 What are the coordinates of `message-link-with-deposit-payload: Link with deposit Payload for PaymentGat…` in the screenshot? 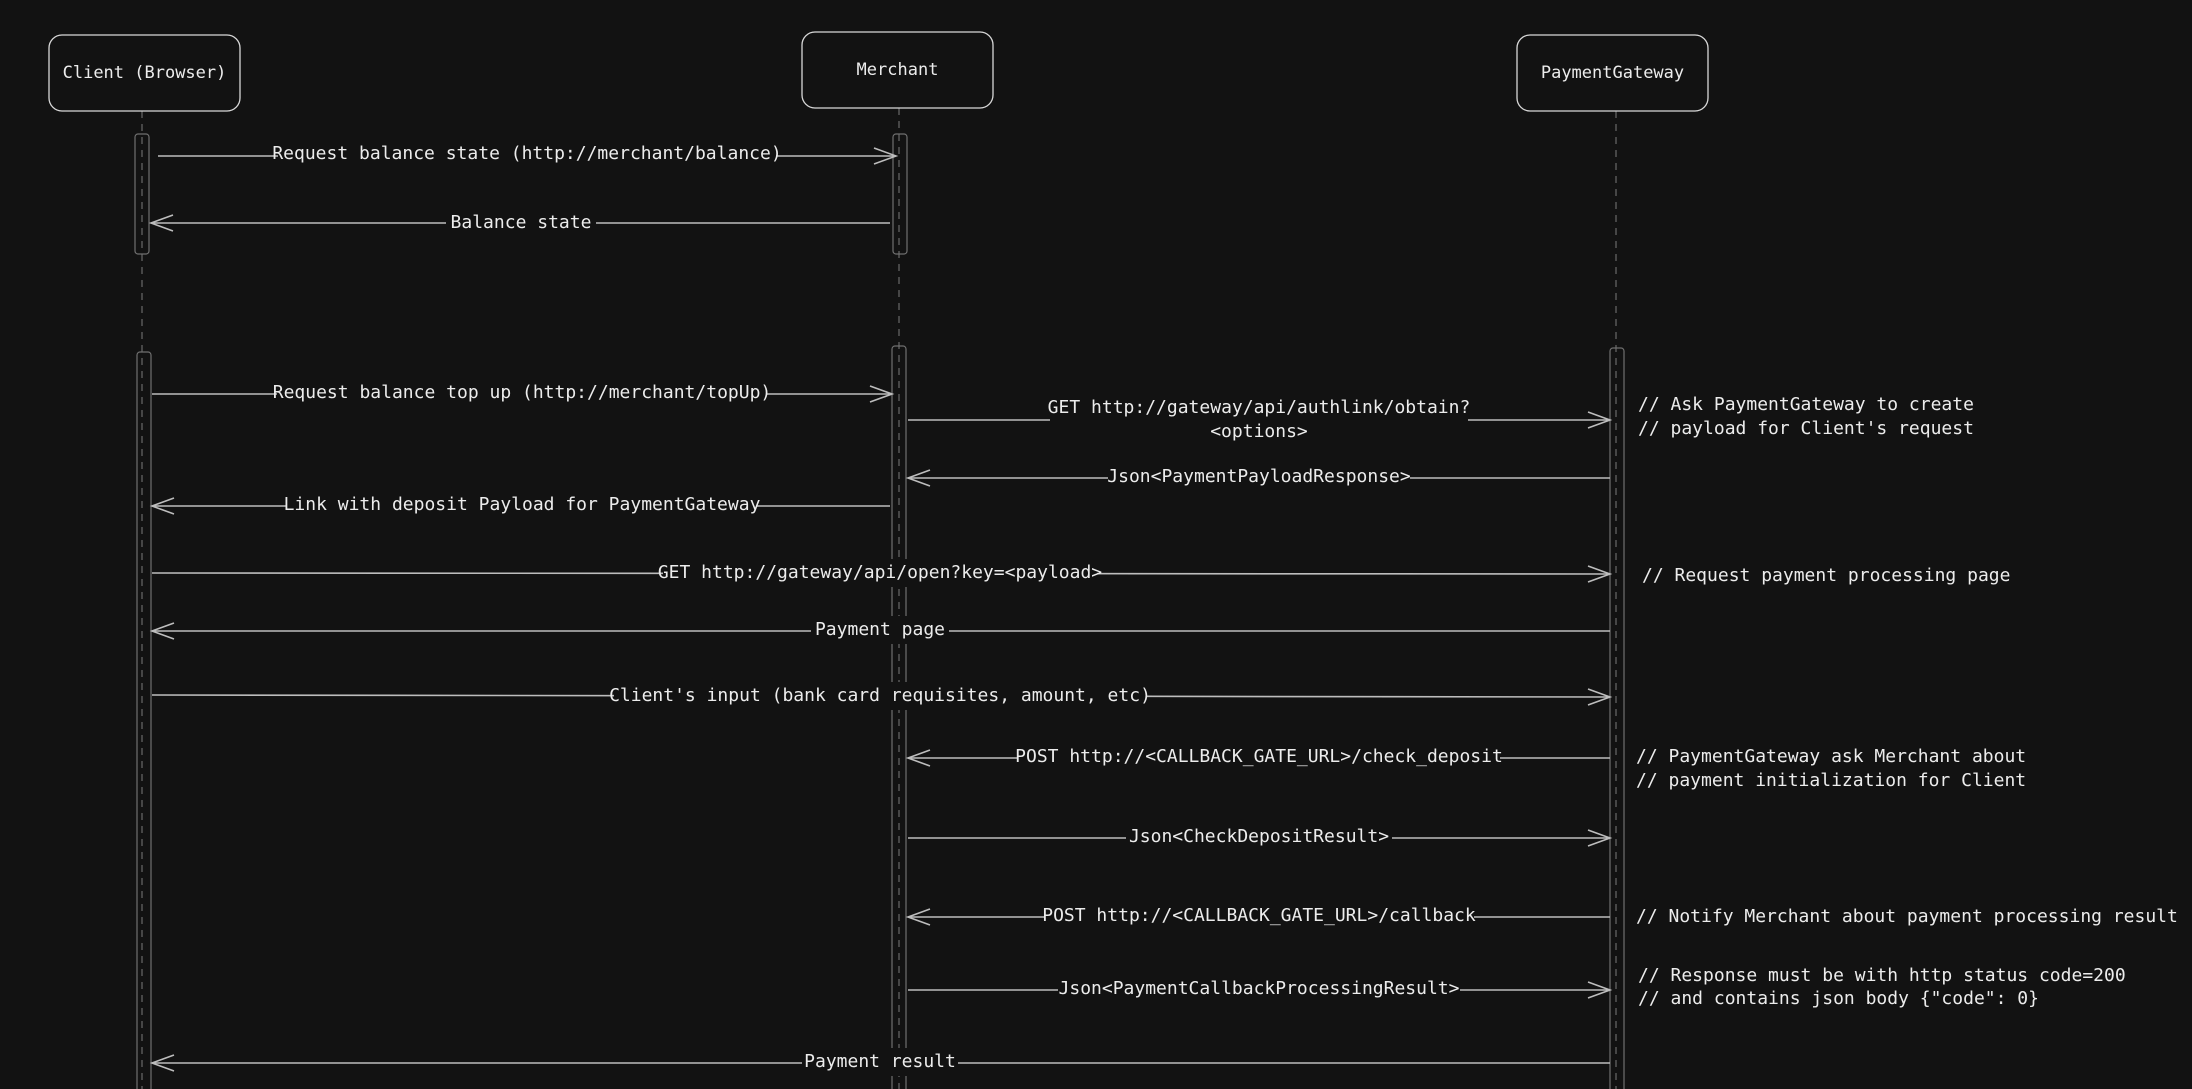 It's located at (519, 505).